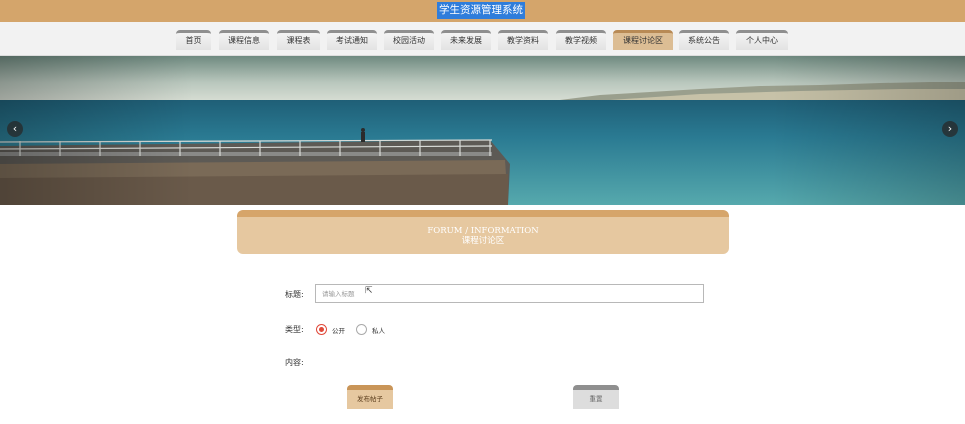 Image resolution: width=965 pixels, height=424 pixels. What do you see at coordinates (15, 129) in the screenshot?
I see `carousel-prev-arrow-icon: ‹` at bounding box center [15, 129].